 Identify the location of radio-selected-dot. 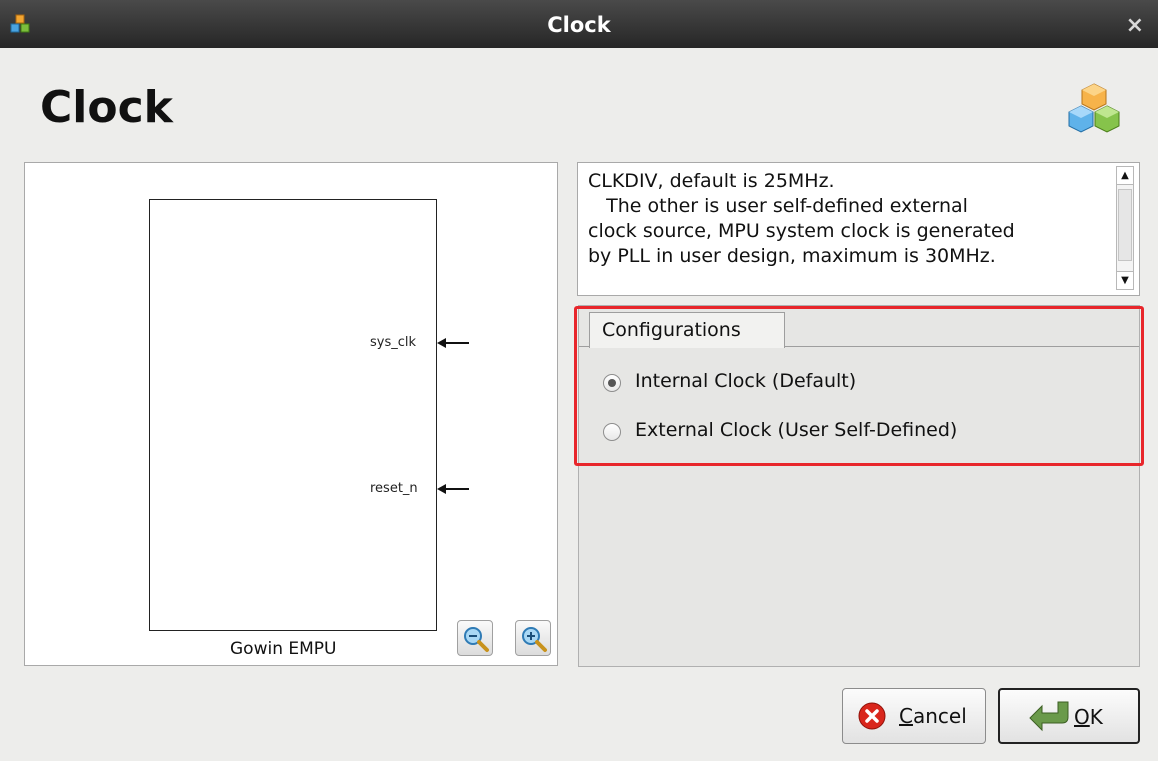
(612, 383).